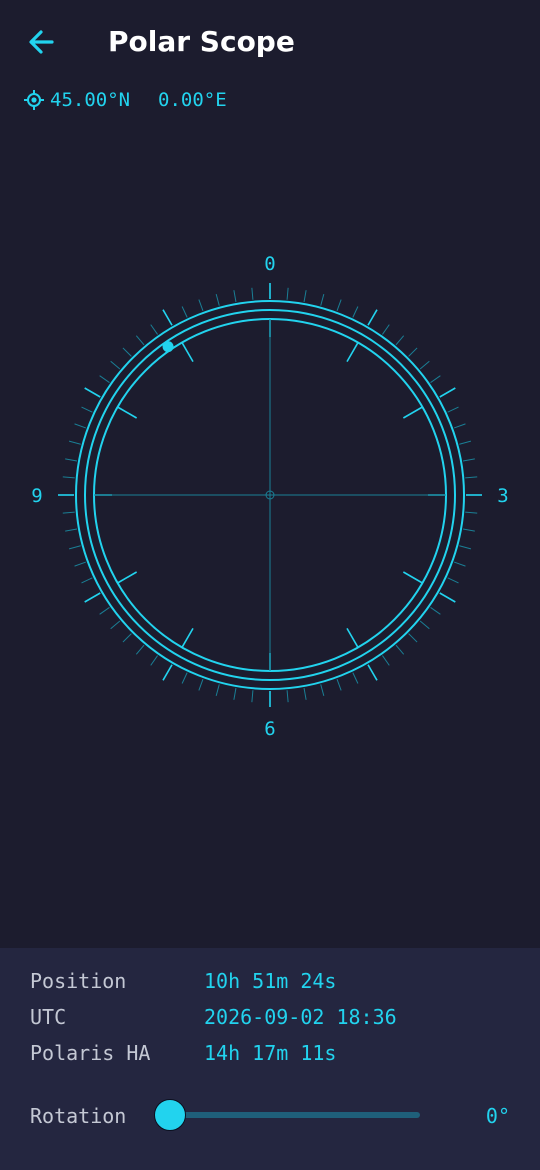 The height and width of the screenshot is (1170, 540). Describe the element at coordinates (90, 1053) in the screenshot. I see `polaris-ha-label: Polaris HA` at that location.